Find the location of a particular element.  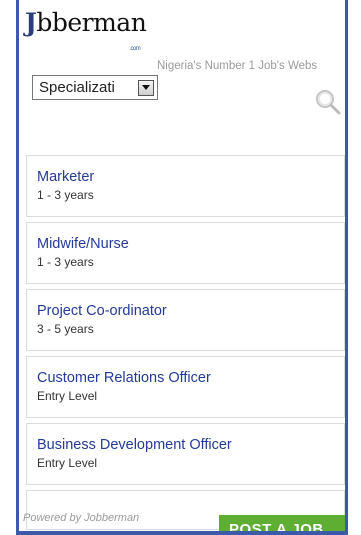

job-card: Marketer 1 - 3 years is located at coordinates (185, 186).